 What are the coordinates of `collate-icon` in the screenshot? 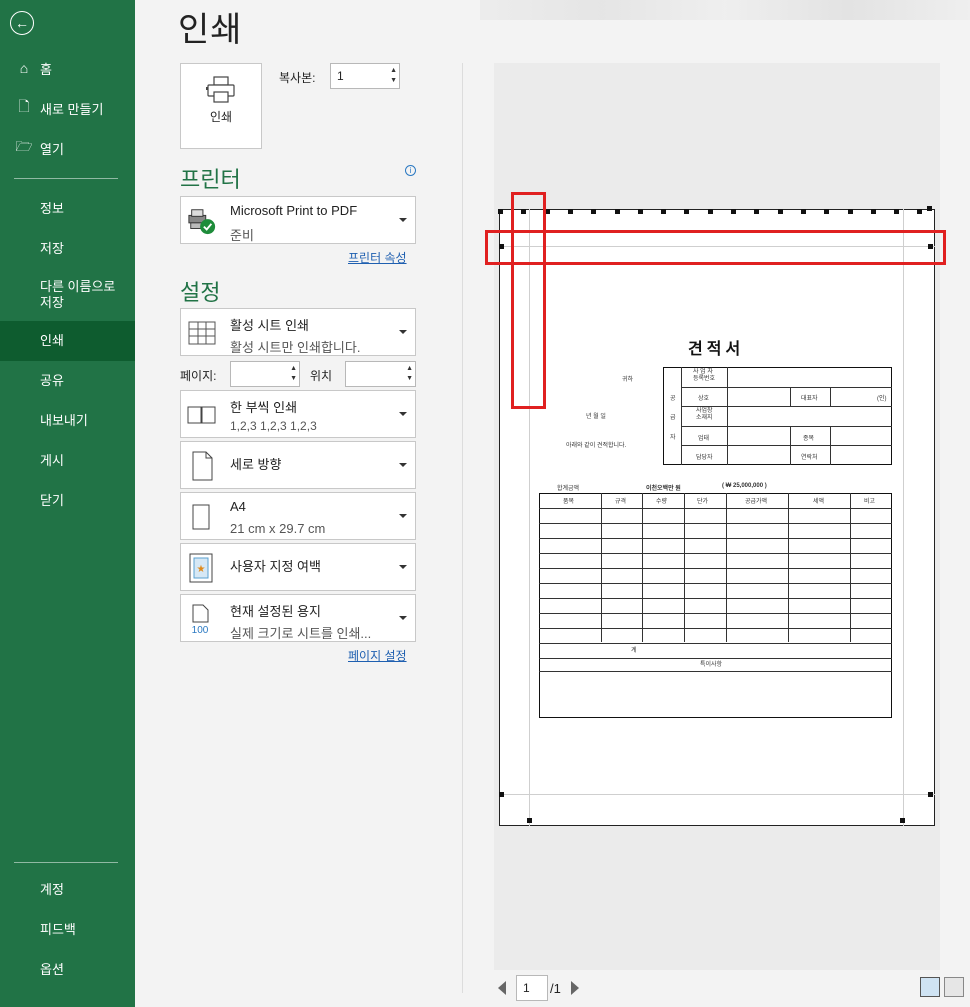 It's located at (201, 415).